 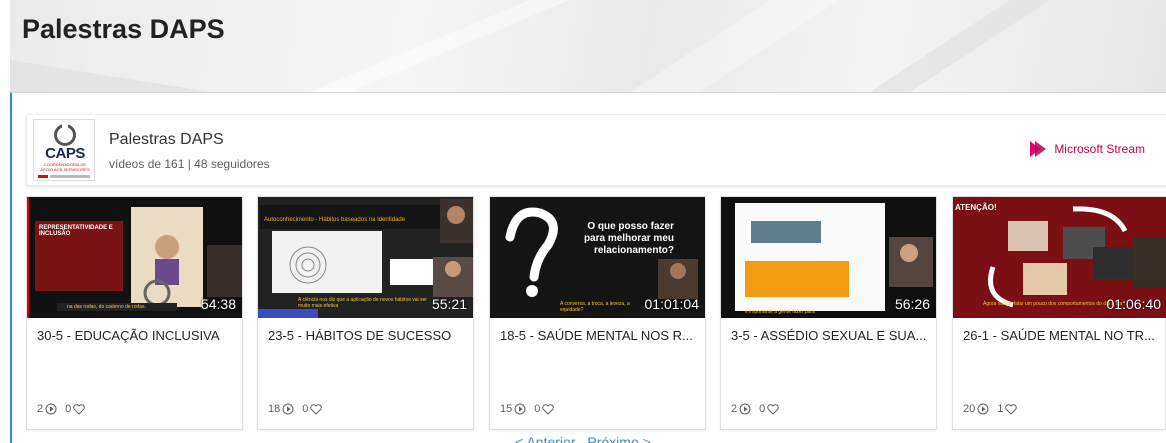 What do you see at coordinates (65, 134) in the screenshot?
I see `logo-ring-icon` at bounding box center [65, 134].